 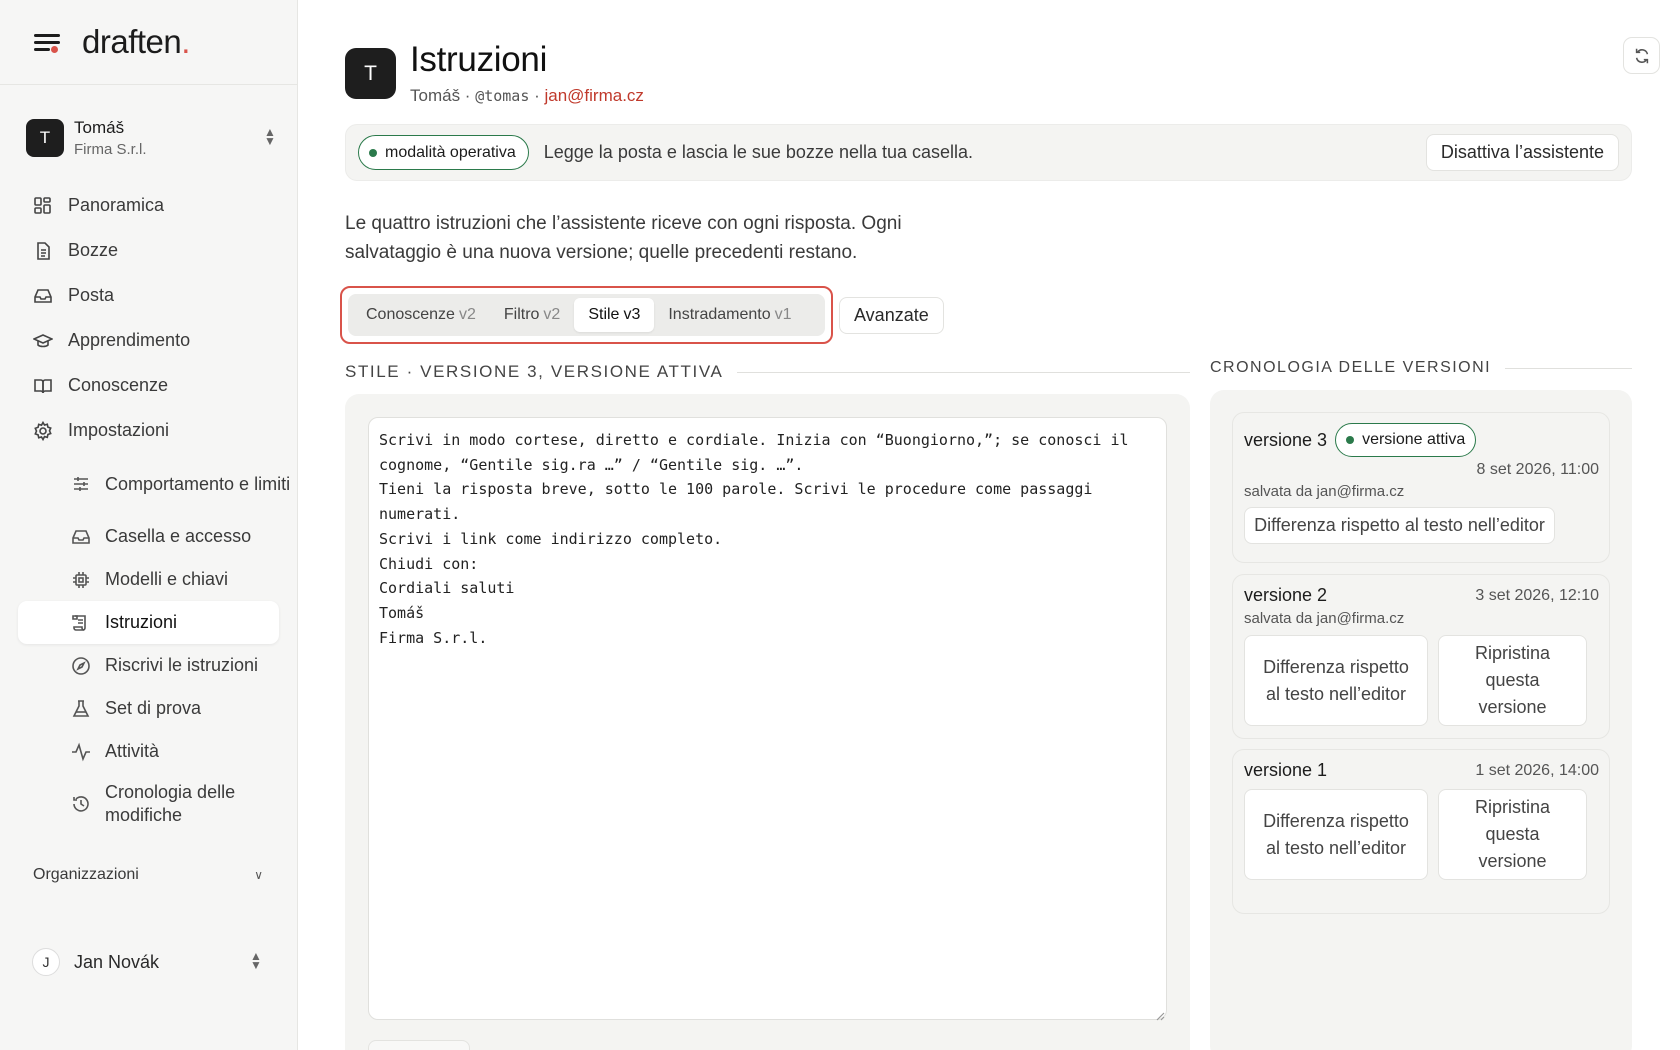 I want to click on sliders-icon, so click(x=81, y=484).